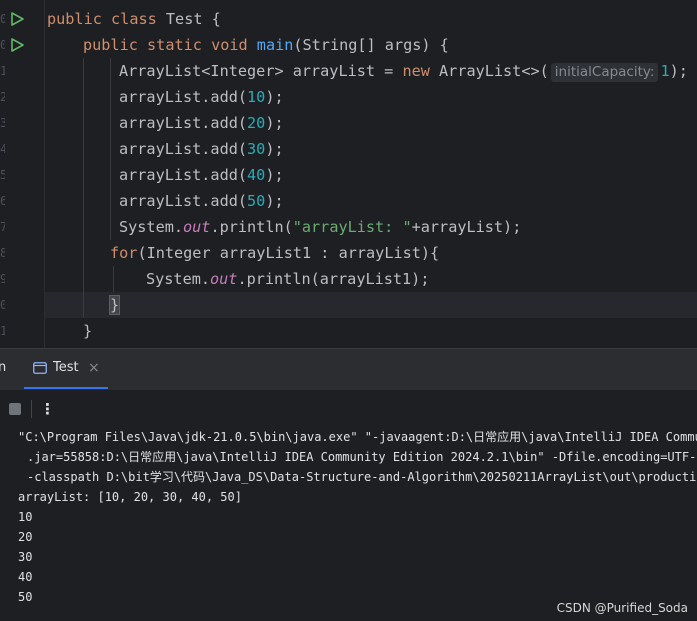 The image size is (697, 621). Describe the element at coordinates (20, 174) in the screenshot. I see `editor-gutter: 0 0 1 2 3 4 5 6 7 8 9 0 1` at that location.